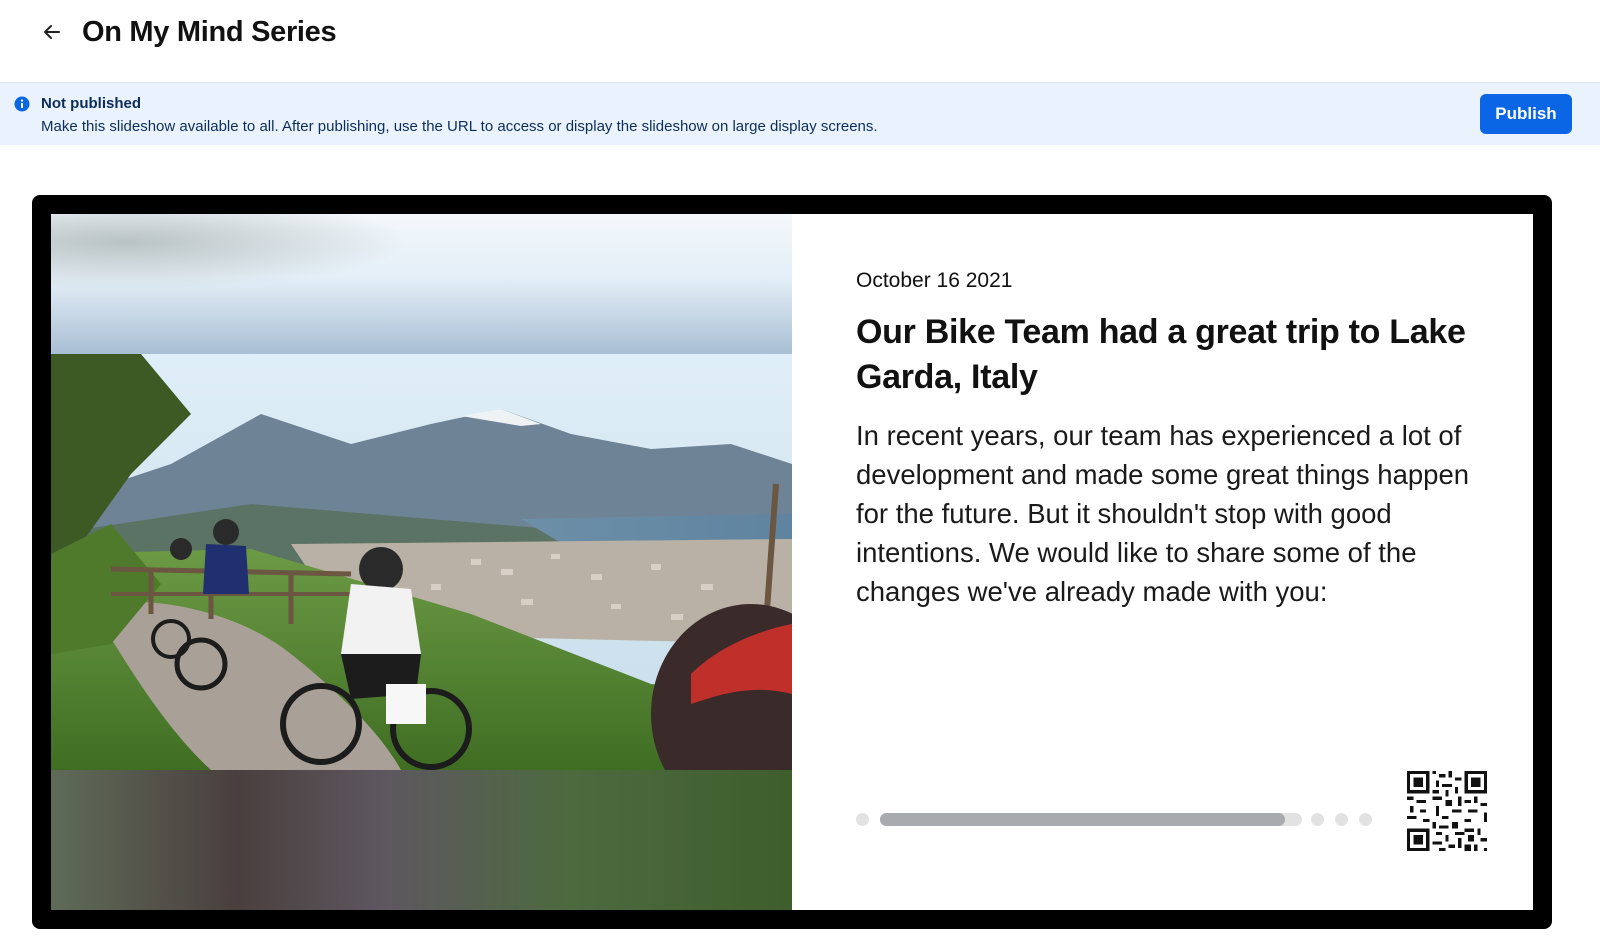  What do you see at coordinates (209, 31) in the screenshot?
I see `page-title: On My Mind Series` at bounding box center [209, 31].